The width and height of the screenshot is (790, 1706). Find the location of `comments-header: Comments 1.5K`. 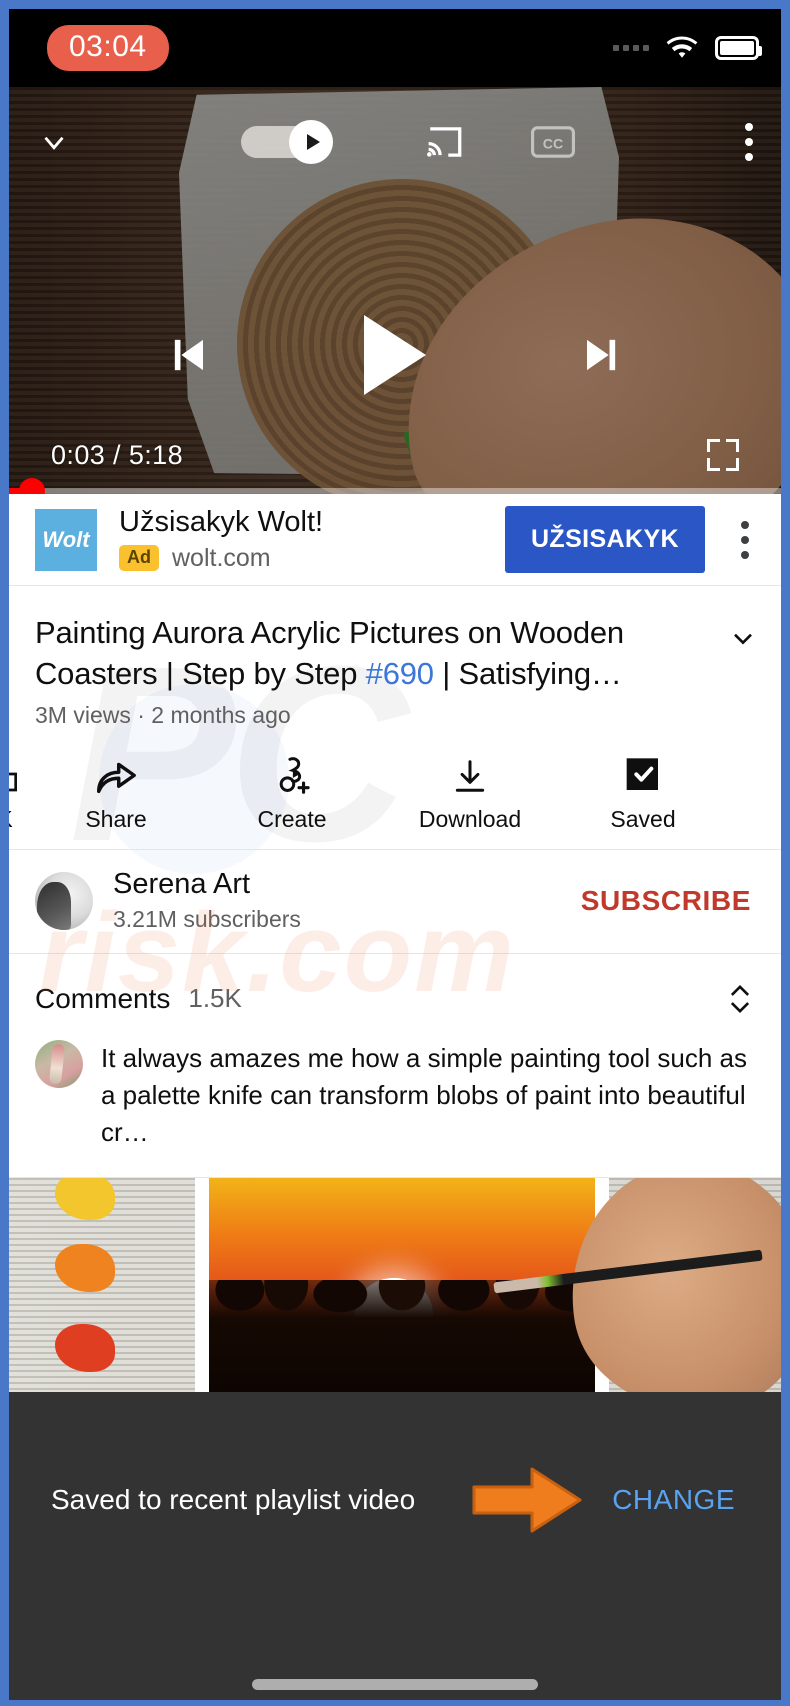

comments-header: Comments 1.5K is located at coordinates (395, 999).